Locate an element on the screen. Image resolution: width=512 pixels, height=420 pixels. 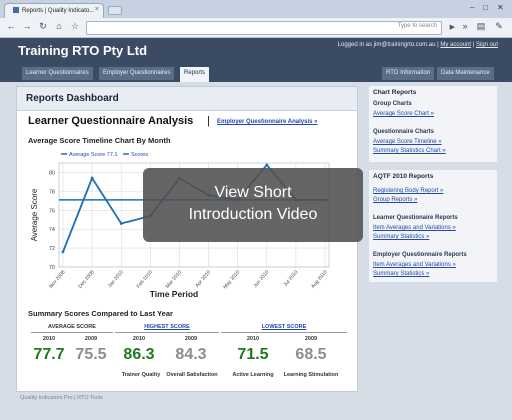
x-tick-label: May 2010 is located at coordinates (231, 279).